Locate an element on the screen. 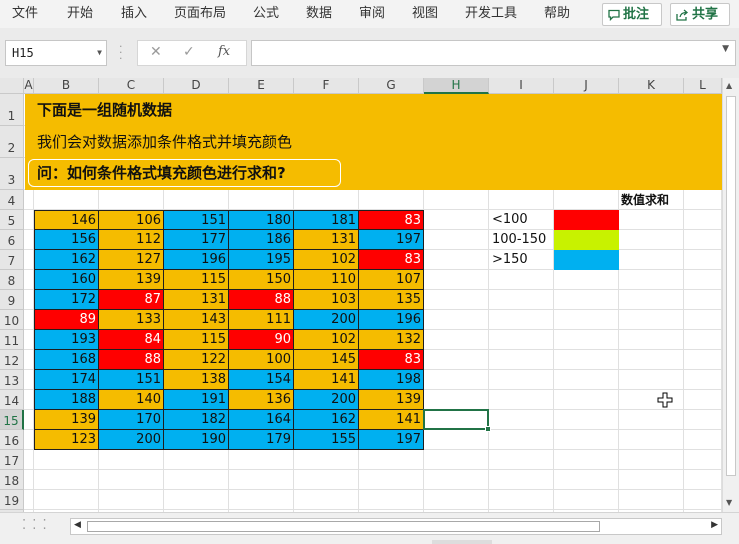 This screenshot has width=739, height=544. data-cell: 162 is located at coordinates (326, 420).